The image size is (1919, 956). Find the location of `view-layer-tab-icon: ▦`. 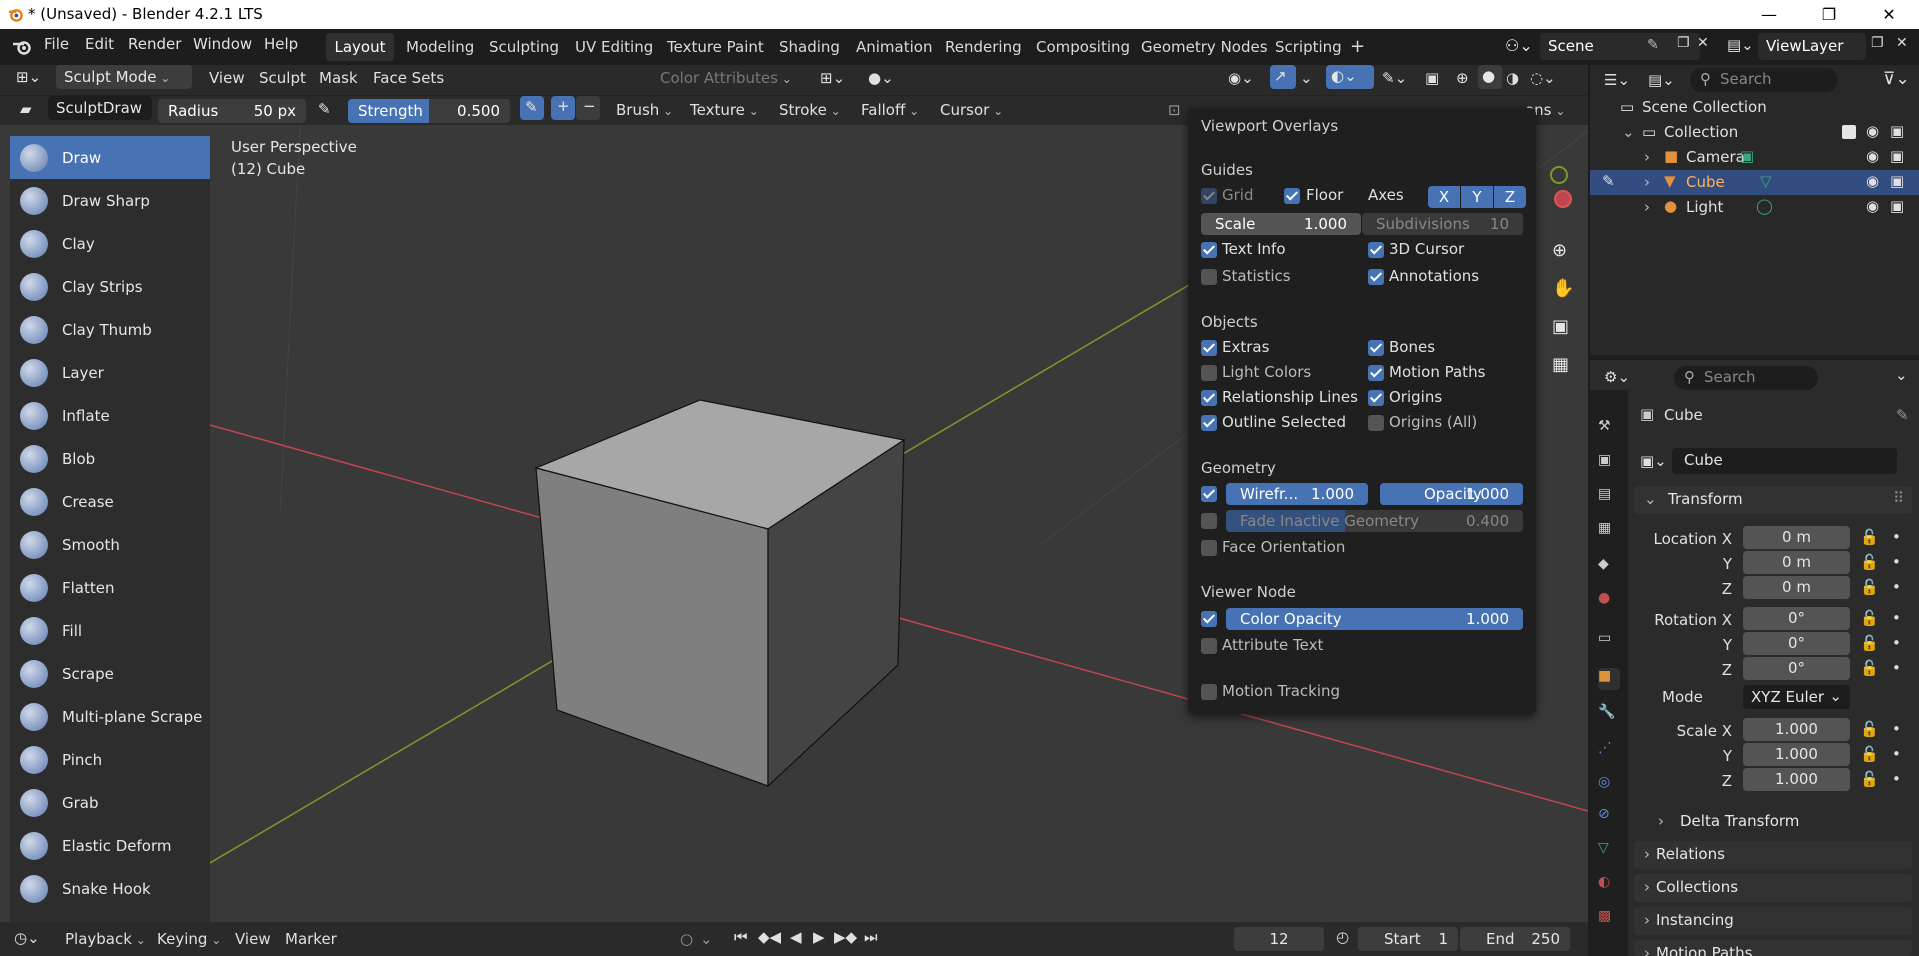

view-layer-tab-icon: ▦ is located at coordinates (1609, 531).